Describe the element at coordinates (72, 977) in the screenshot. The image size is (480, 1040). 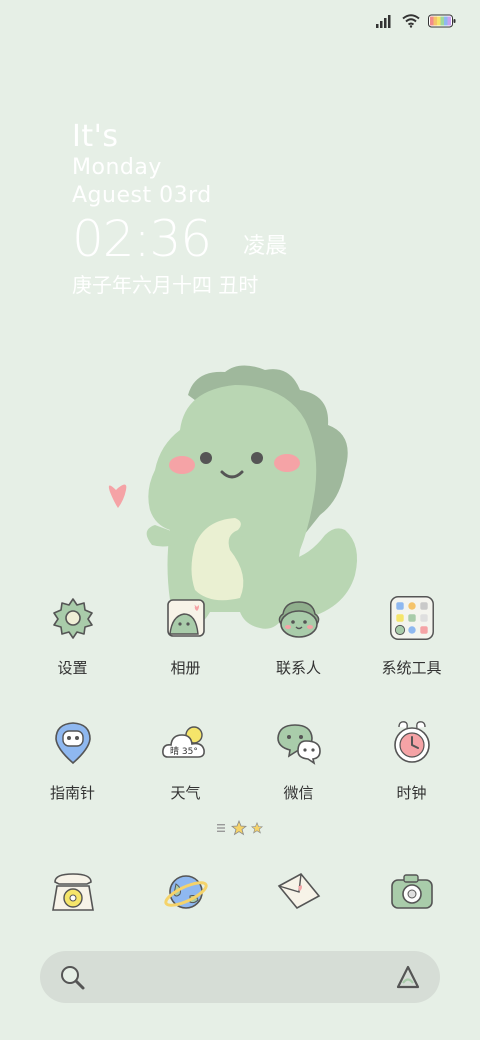
I see `search-icon` at that location.